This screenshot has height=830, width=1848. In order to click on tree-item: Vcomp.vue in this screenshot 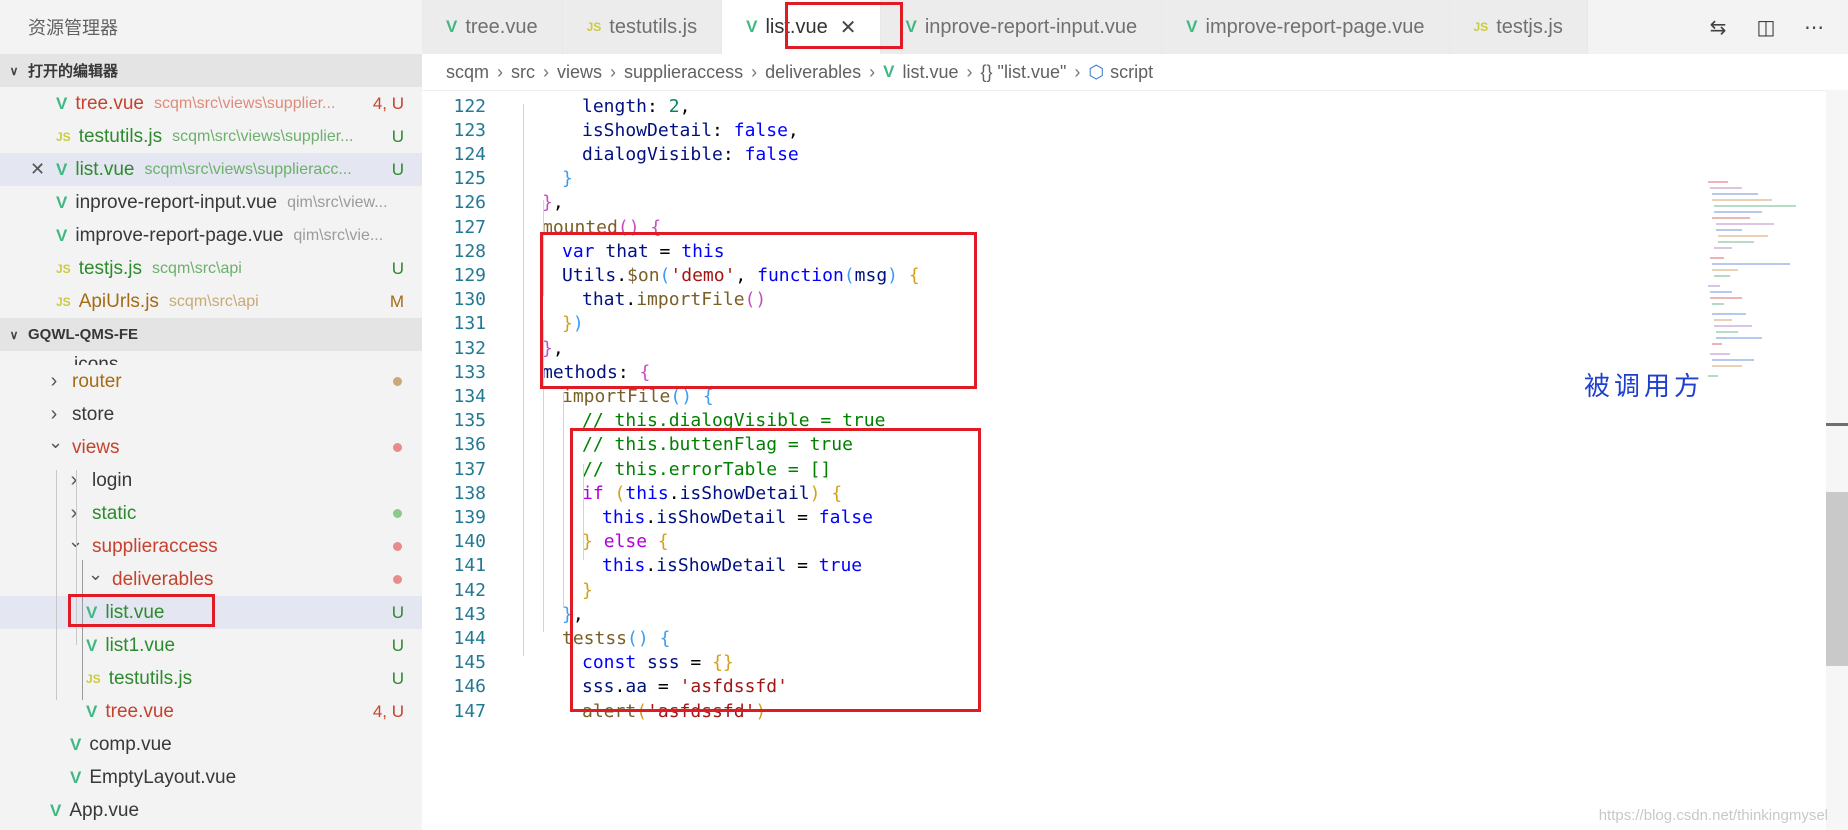, I will do `click(211, 744)`.